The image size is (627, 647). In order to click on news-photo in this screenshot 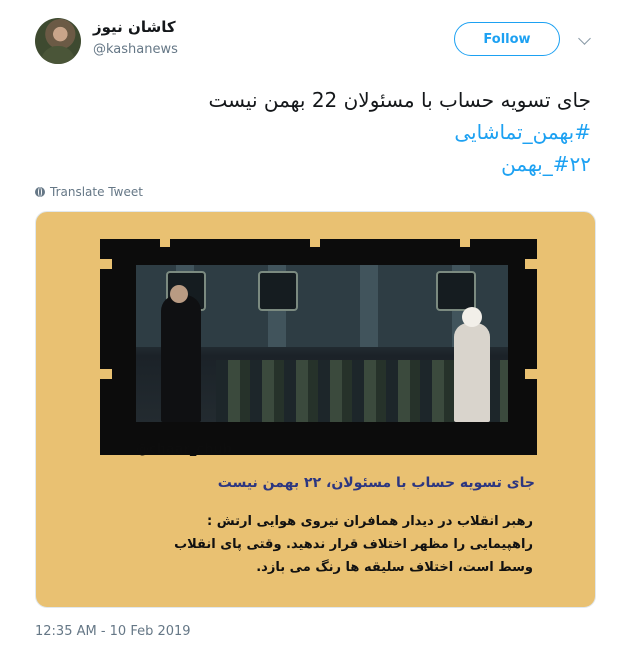, I will do `click(322, 343)`.